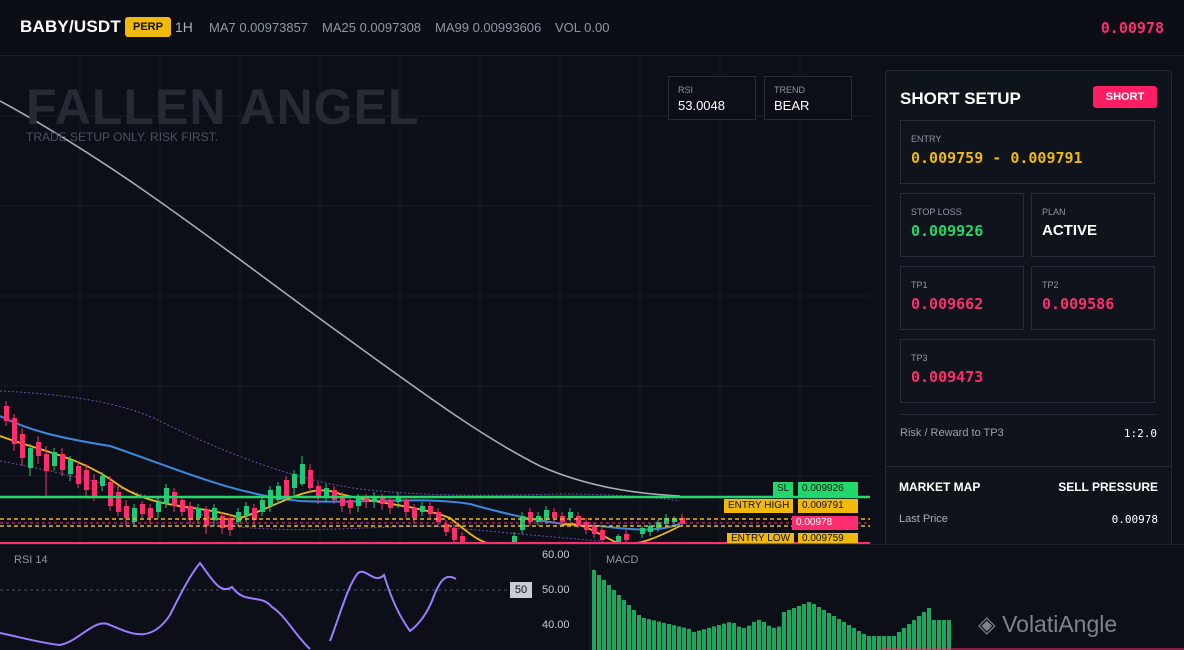 Image resolution: width=1184 pixels, height=650 pixels. What do you see at coordinates (1125, 97) in the screenshot?
I see `short-button: SHORT` at bounding box center [1125, 97].